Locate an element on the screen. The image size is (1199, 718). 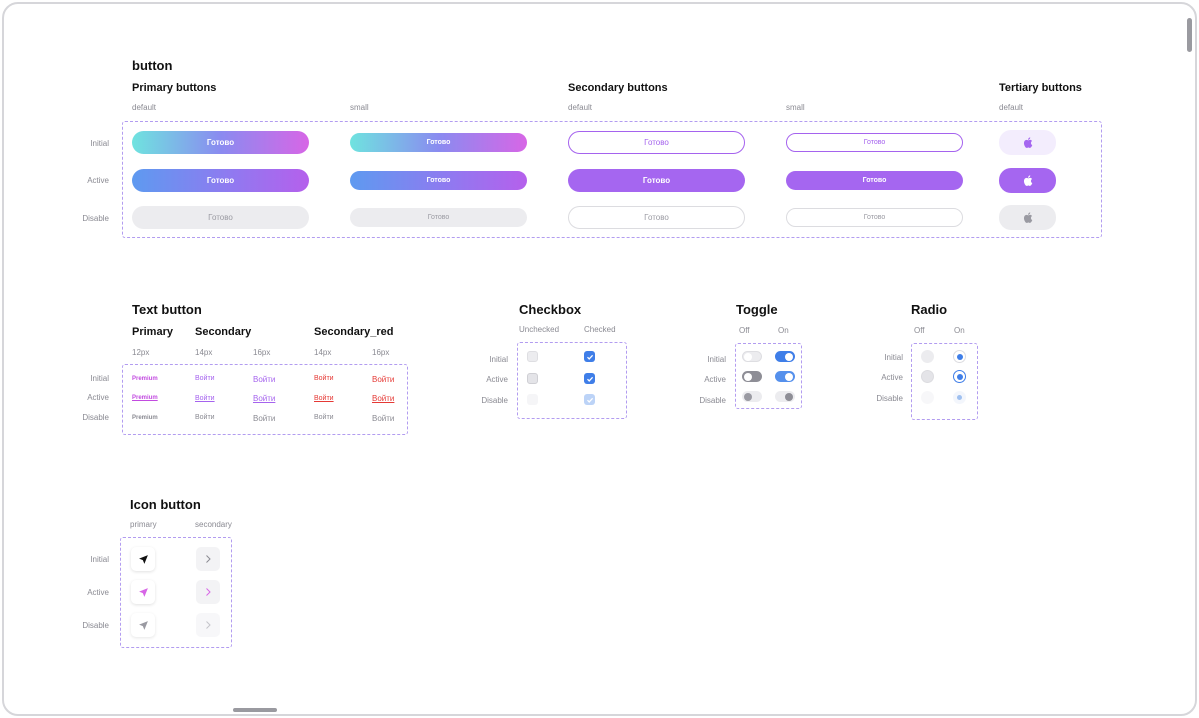
secondary-button-small-initial: Готово is located at coordinates (874, 142).